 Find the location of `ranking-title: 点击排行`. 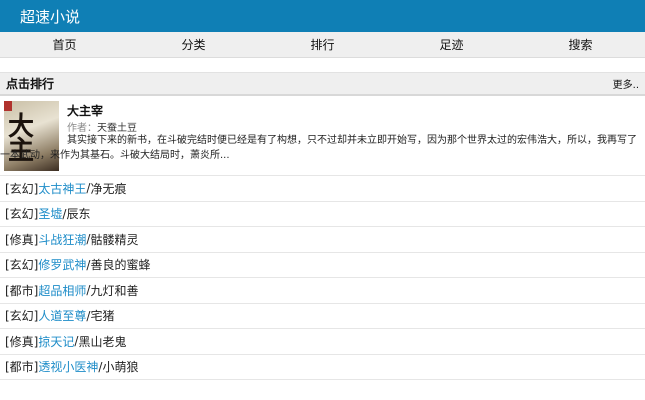

ranking-title: 点击排行 is located at coordinates (30, 84).